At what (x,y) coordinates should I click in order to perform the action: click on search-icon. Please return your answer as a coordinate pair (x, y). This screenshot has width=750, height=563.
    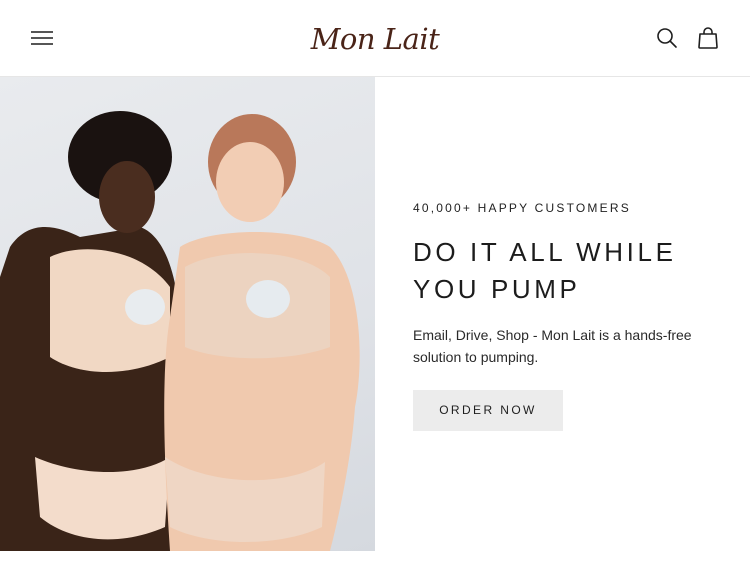
    Looking at the image, I should click on (667, 38).